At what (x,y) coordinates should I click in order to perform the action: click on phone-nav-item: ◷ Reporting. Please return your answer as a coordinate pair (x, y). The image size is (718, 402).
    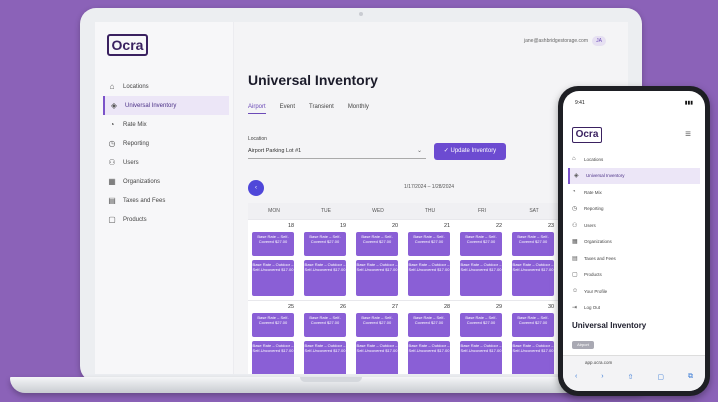
    Looking at the image, I should click on (634, 209).